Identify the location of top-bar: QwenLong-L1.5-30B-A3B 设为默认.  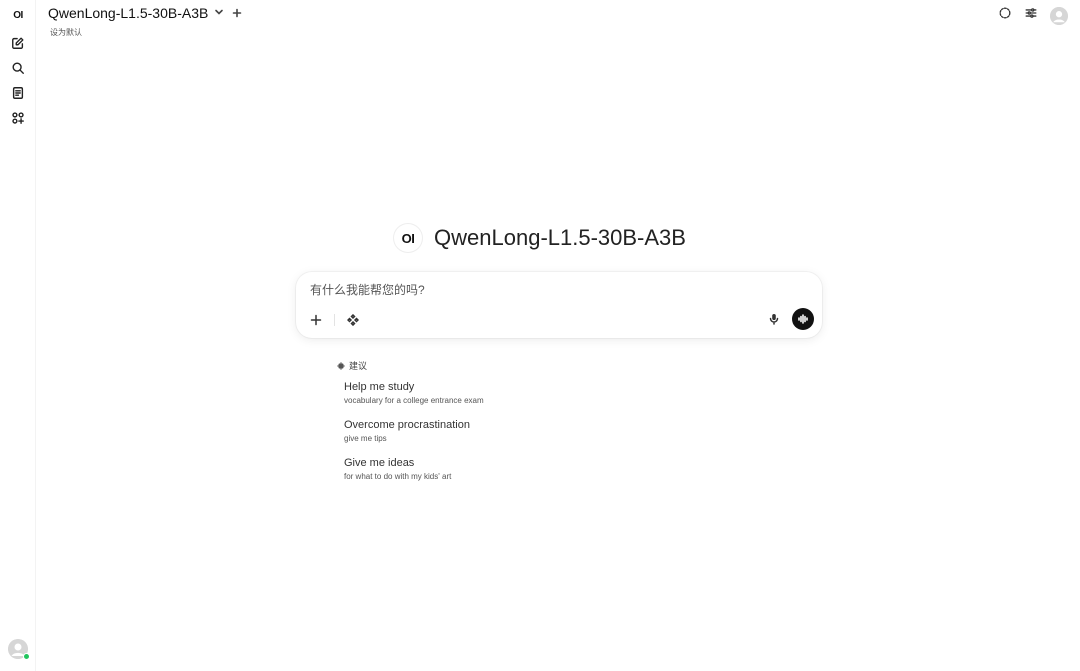
(145, 21).